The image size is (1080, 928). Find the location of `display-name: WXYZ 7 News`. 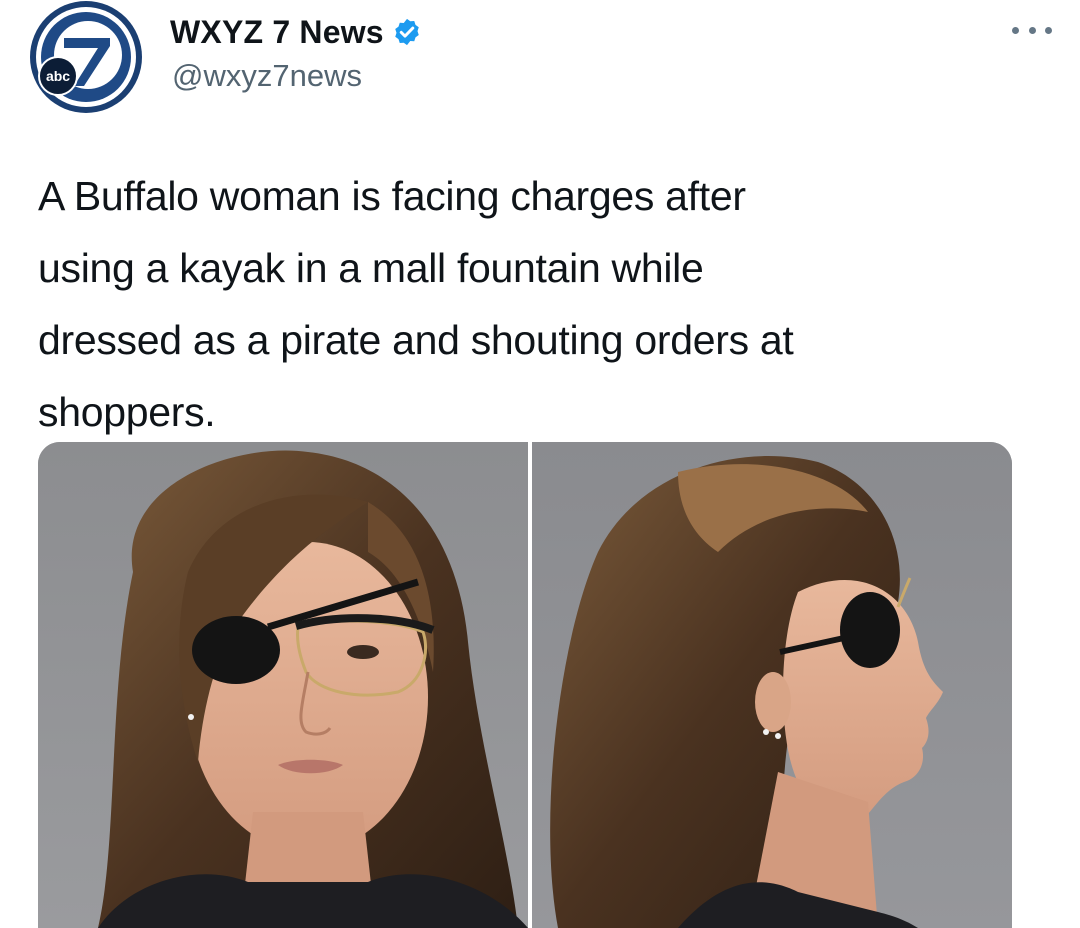

display-name: WXYZ 7 News is located at coordinates (277, 32).